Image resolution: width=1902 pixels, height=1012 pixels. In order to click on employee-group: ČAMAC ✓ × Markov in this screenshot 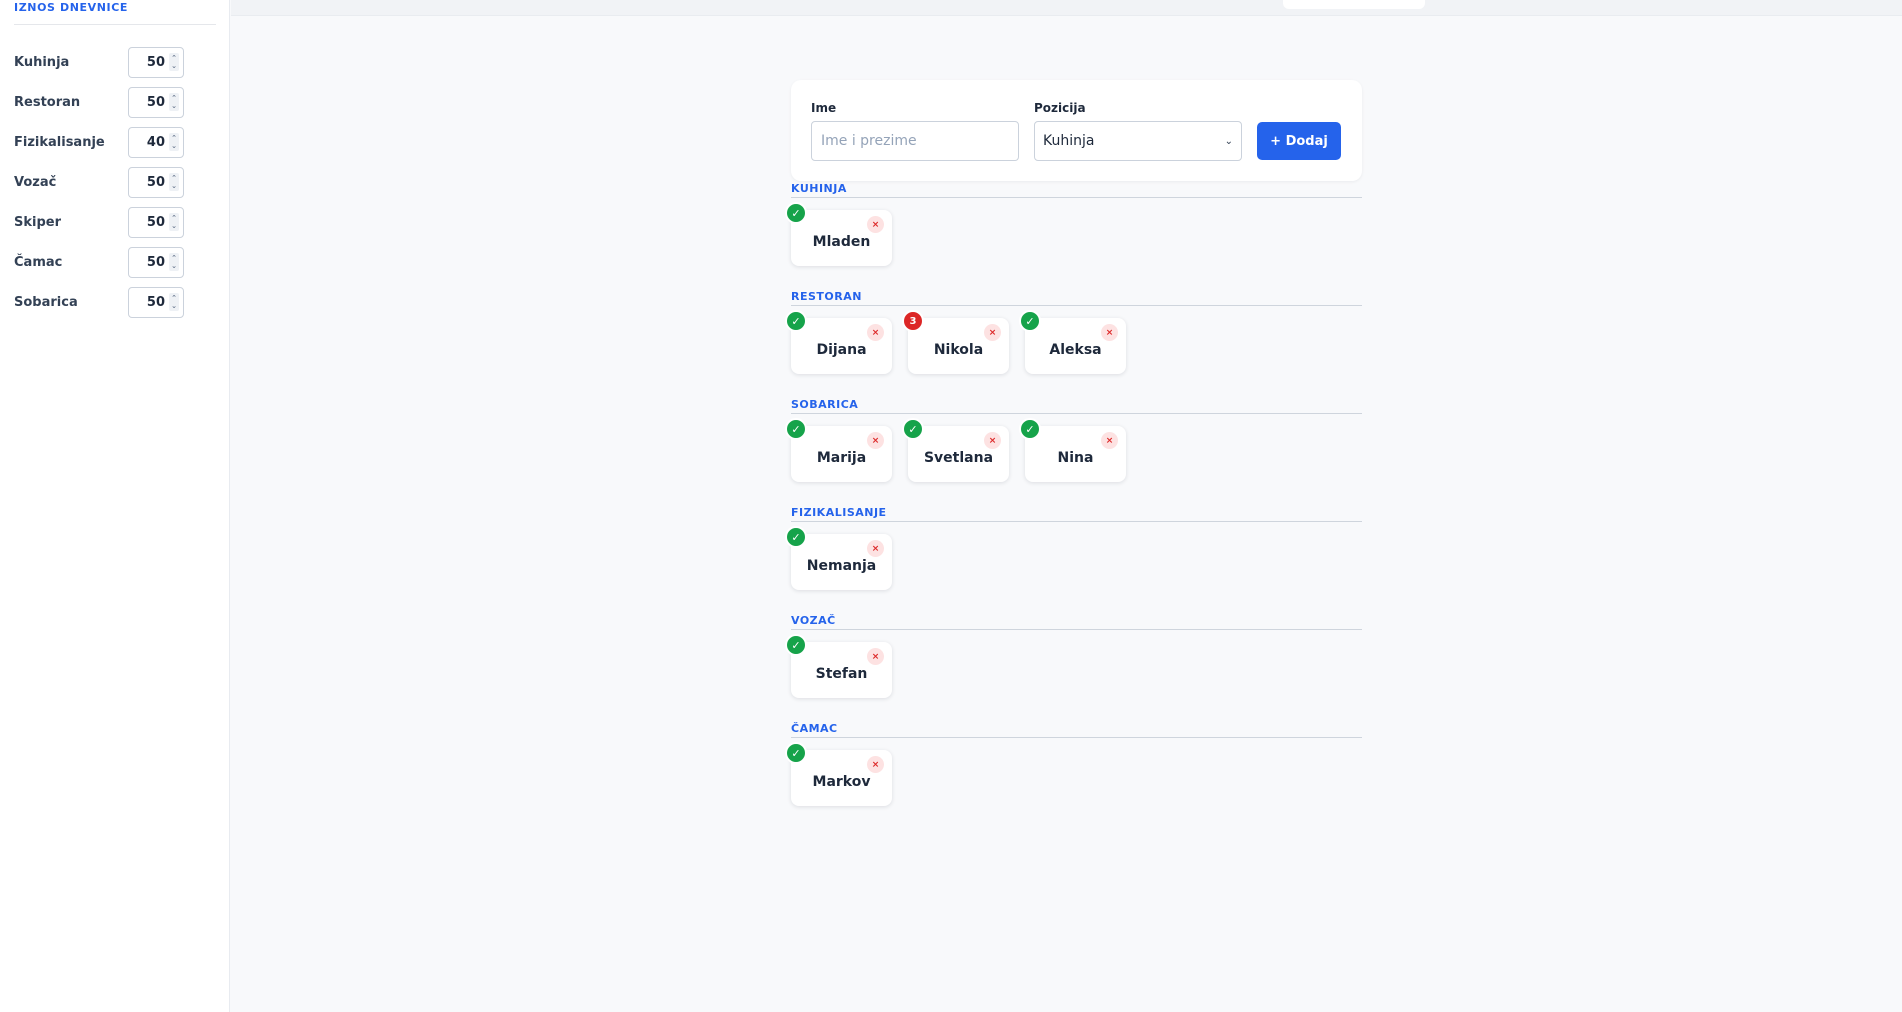, I will do `click(1073, 769)`.